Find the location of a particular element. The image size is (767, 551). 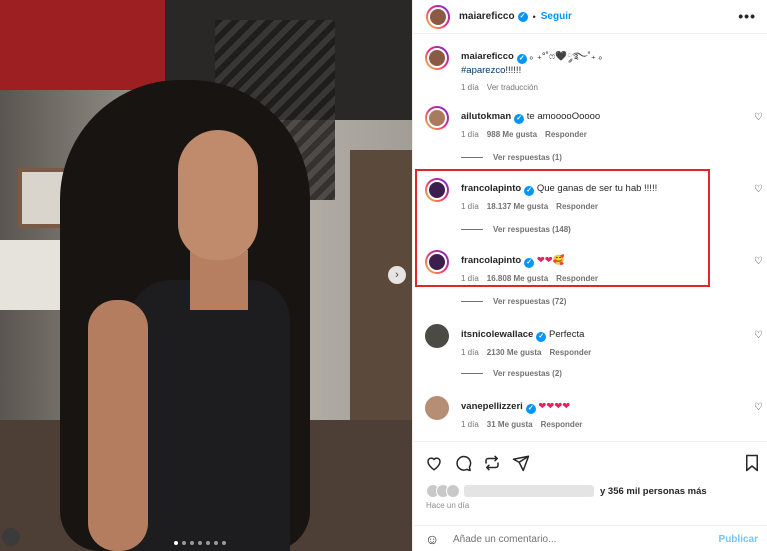

hashtag-link: #aparezco is located at coordinates (483, 70).